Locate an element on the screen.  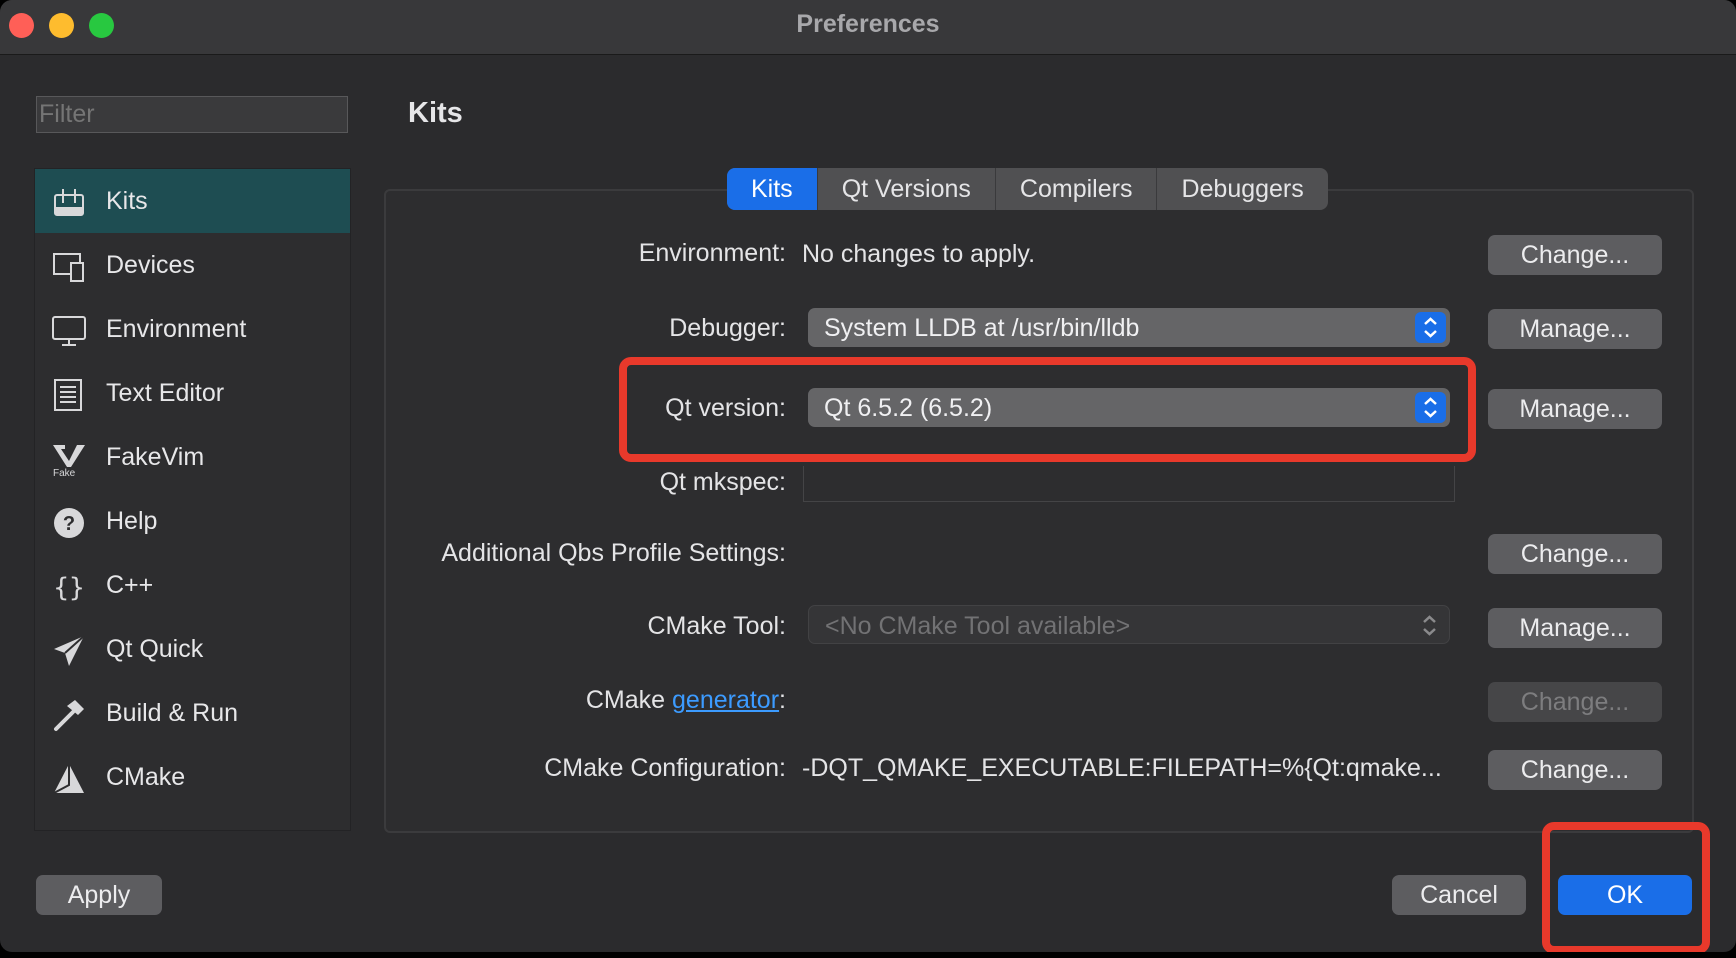
cmake-generator-label: CMake generator: is located at coordinates (686, 700).